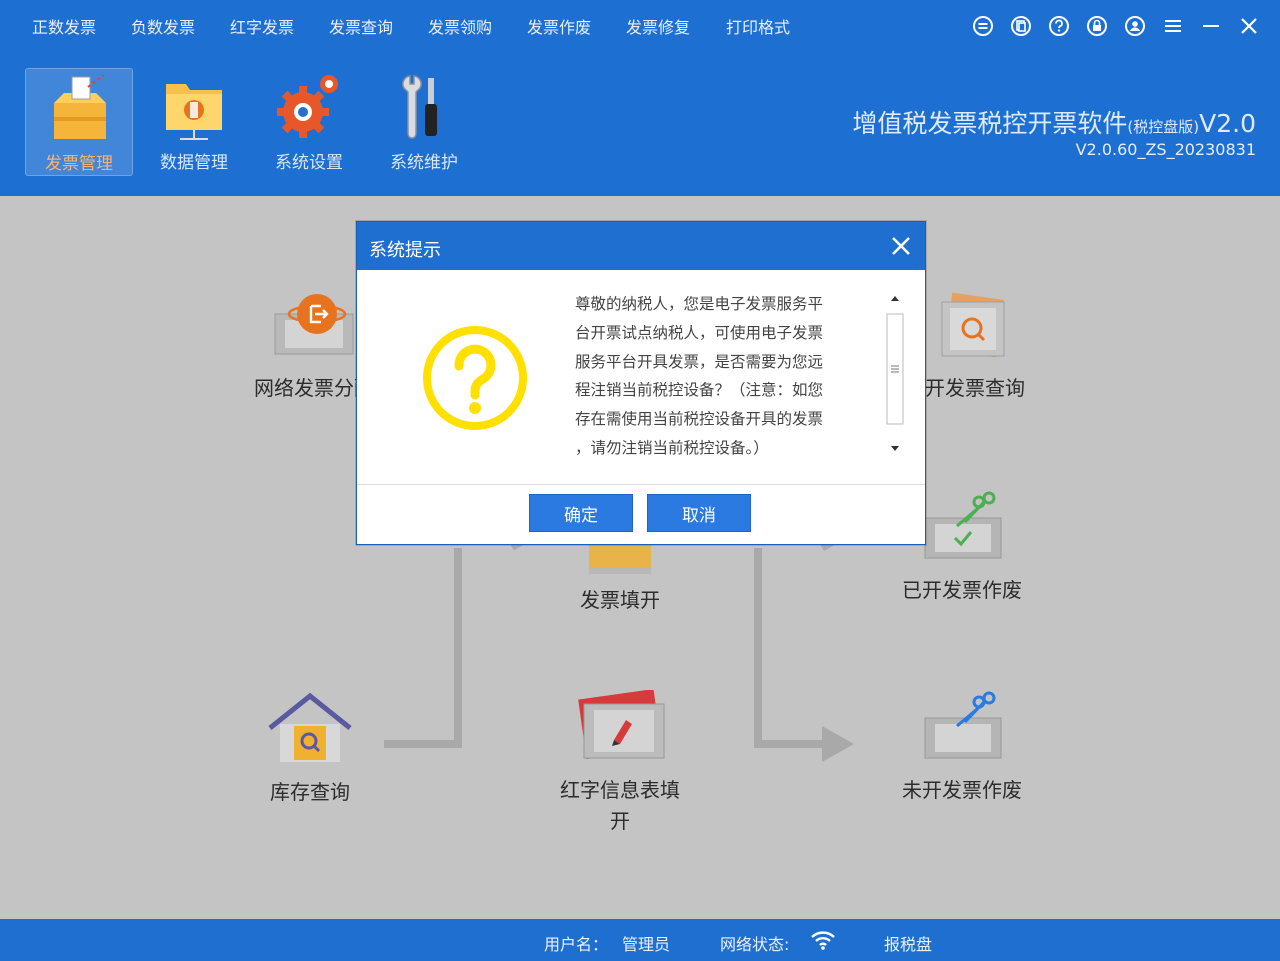 Image resolution: width=1280 pixels, height=961 pixels. I want to click on network-status-label: 网络状态:, so click(755, 944).